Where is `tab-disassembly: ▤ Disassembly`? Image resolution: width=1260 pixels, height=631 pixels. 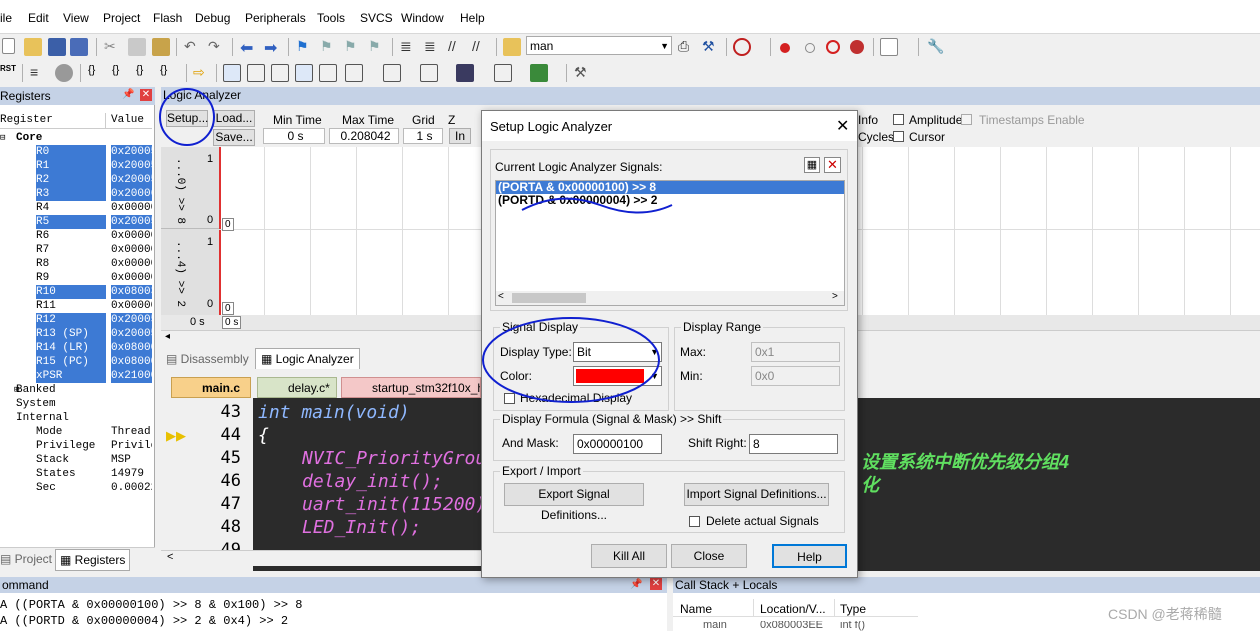 tab-disassembly: ▤ Disassembly is located at coordinates (207, 359).